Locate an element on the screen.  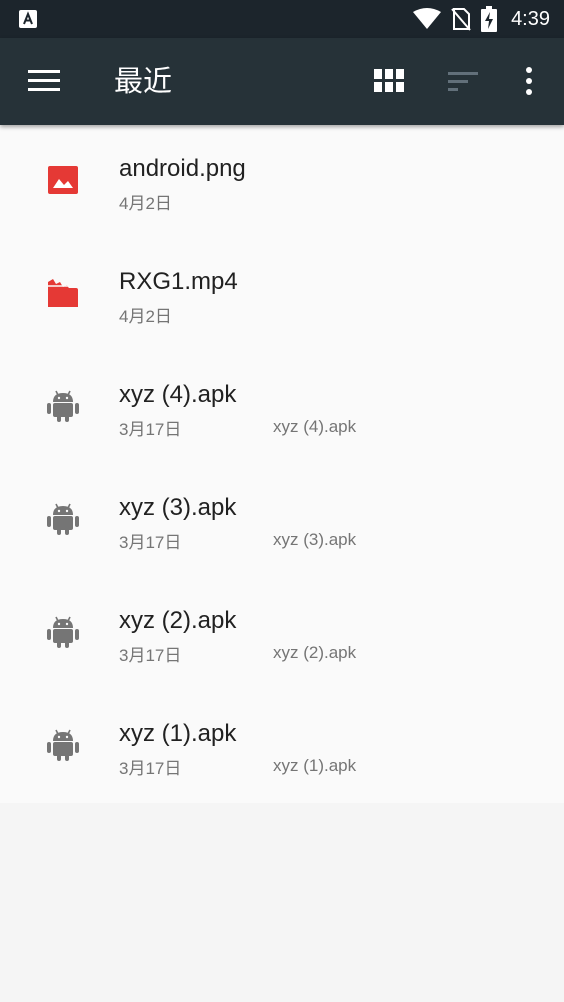
file-name: RXG1.mp4 is located at coordinates (178, 281).